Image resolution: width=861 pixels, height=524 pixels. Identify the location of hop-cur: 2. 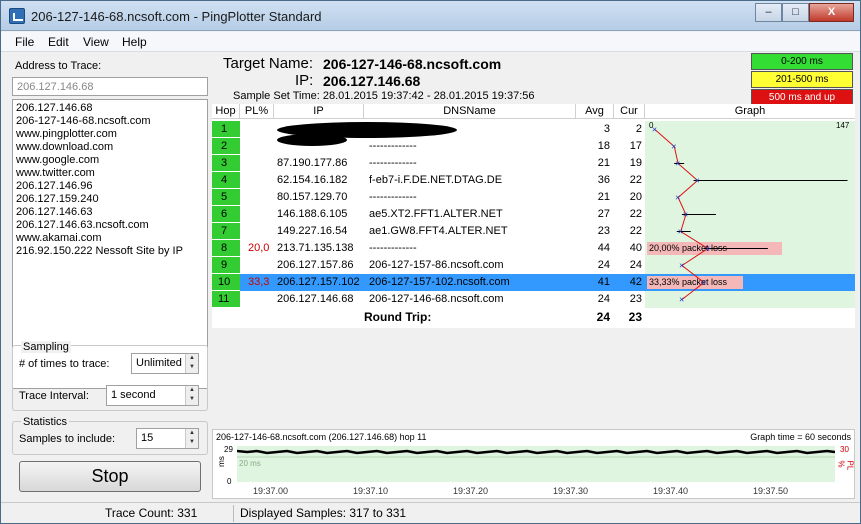
(638, 129).